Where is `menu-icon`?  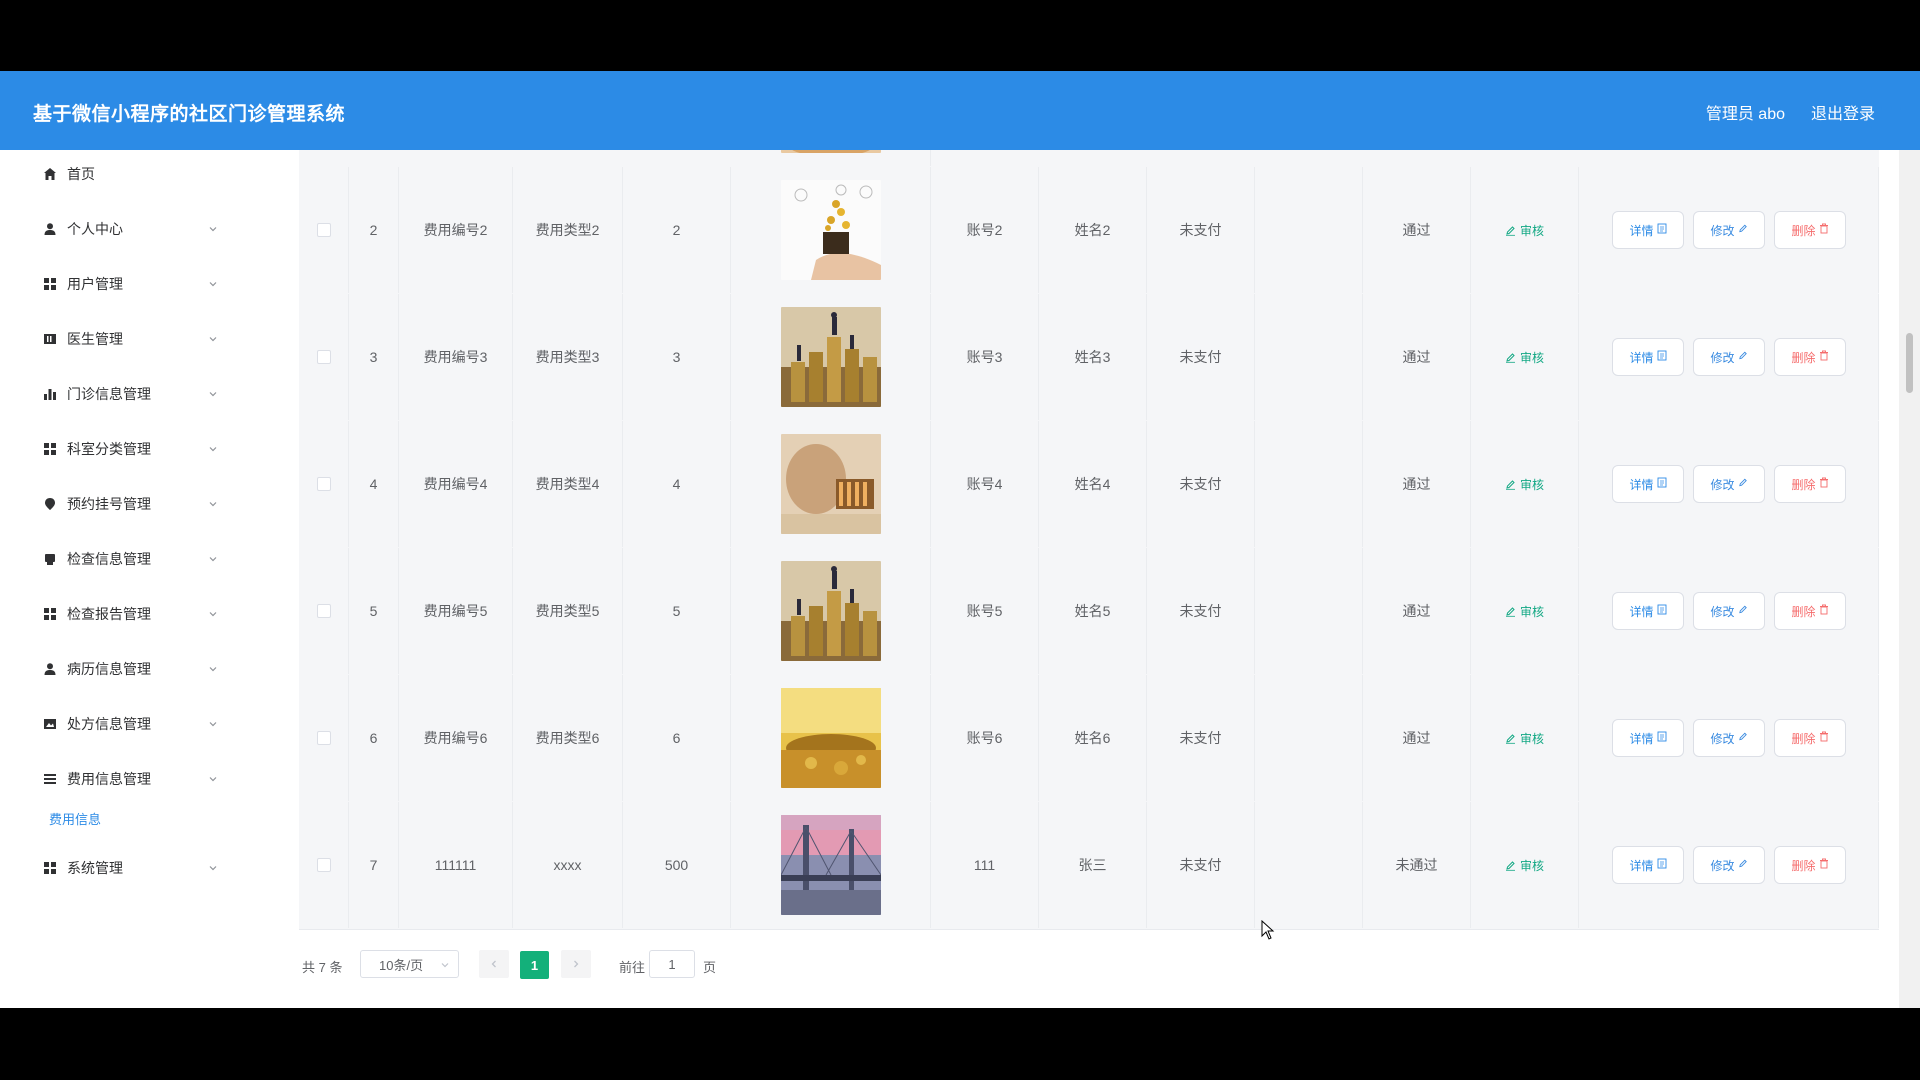
menu-icon is located at coordinates (50, 779).